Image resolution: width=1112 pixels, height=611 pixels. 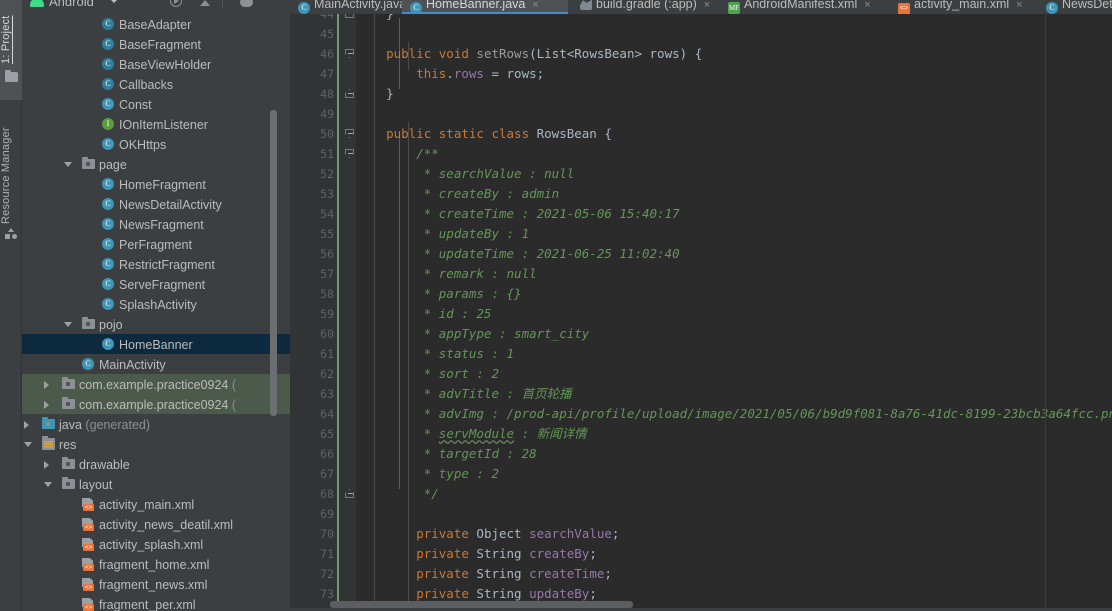 I want to click on editor-tab-newsdet: C NewsDet, so click(x=1075, y=7).